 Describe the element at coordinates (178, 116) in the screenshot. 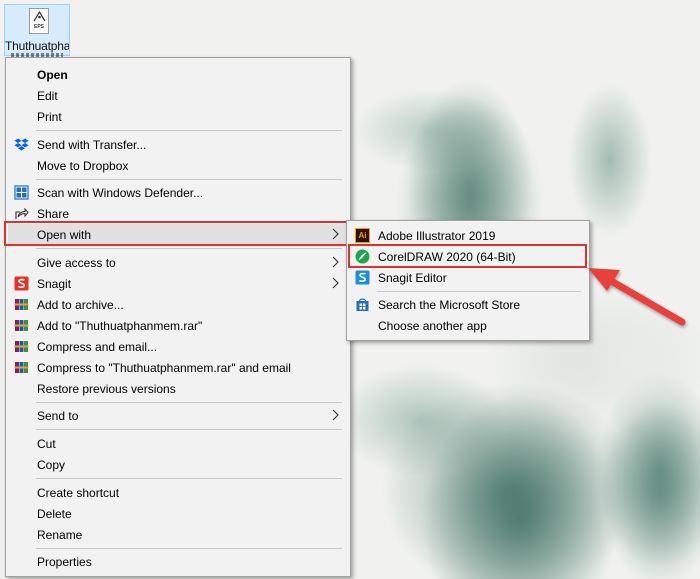

I see `menu-item-print: Print` at that location.